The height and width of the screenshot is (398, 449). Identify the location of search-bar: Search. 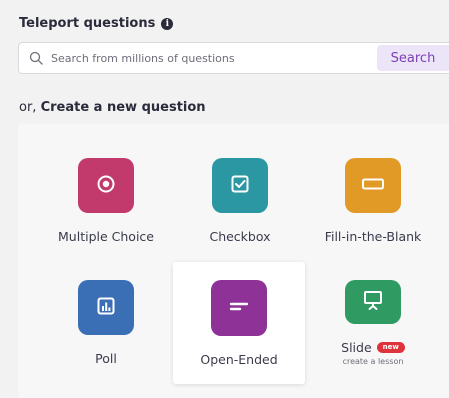
(233, 58).